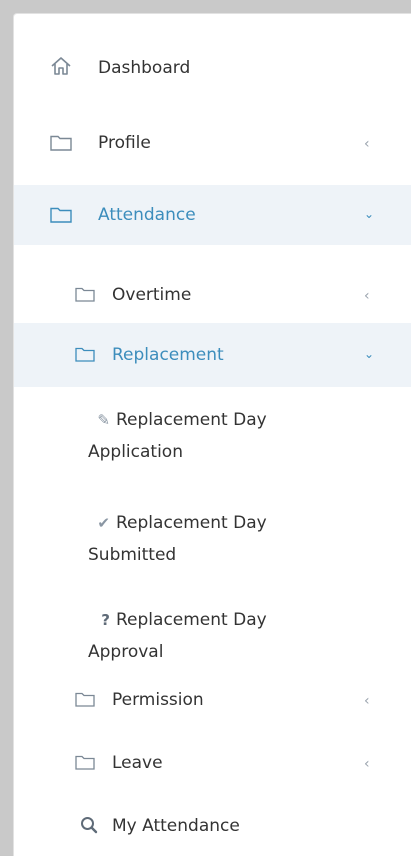 The width and height of the screenshot is (411, 856). Describe the element at coordinates (228, 636) in the screenshot. I see `sidebar-item-replacement-day-approval: ? Replacement Day Approval` at that location.